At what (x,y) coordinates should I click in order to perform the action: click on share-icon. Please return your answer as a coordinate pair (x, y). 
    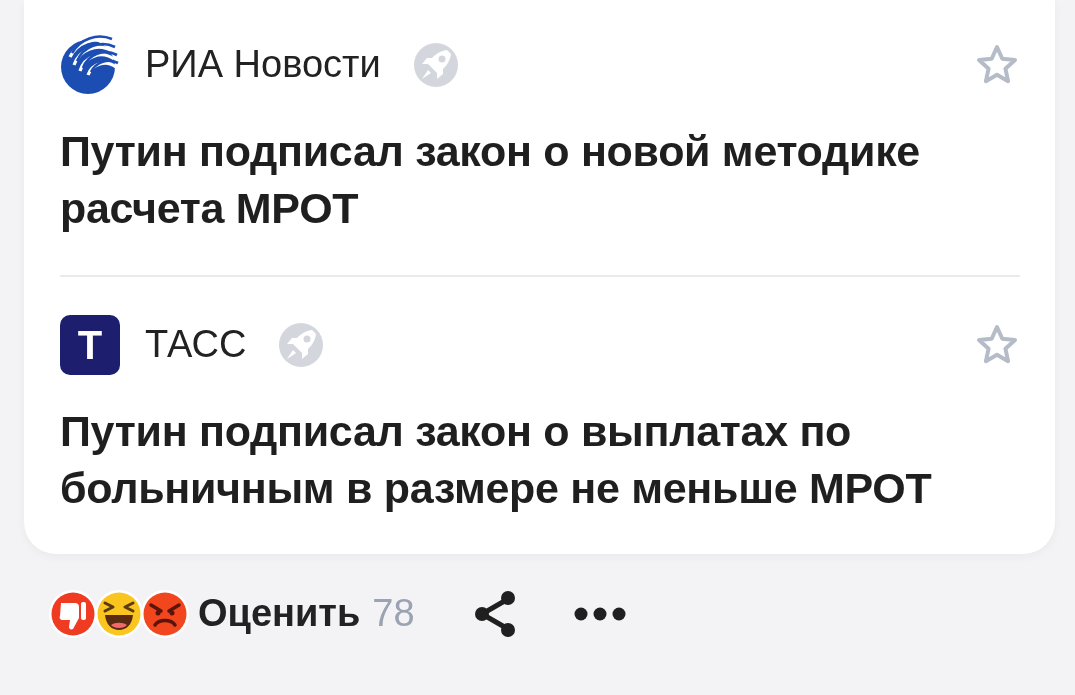
    Looking at the image, I should click on (494, 614).